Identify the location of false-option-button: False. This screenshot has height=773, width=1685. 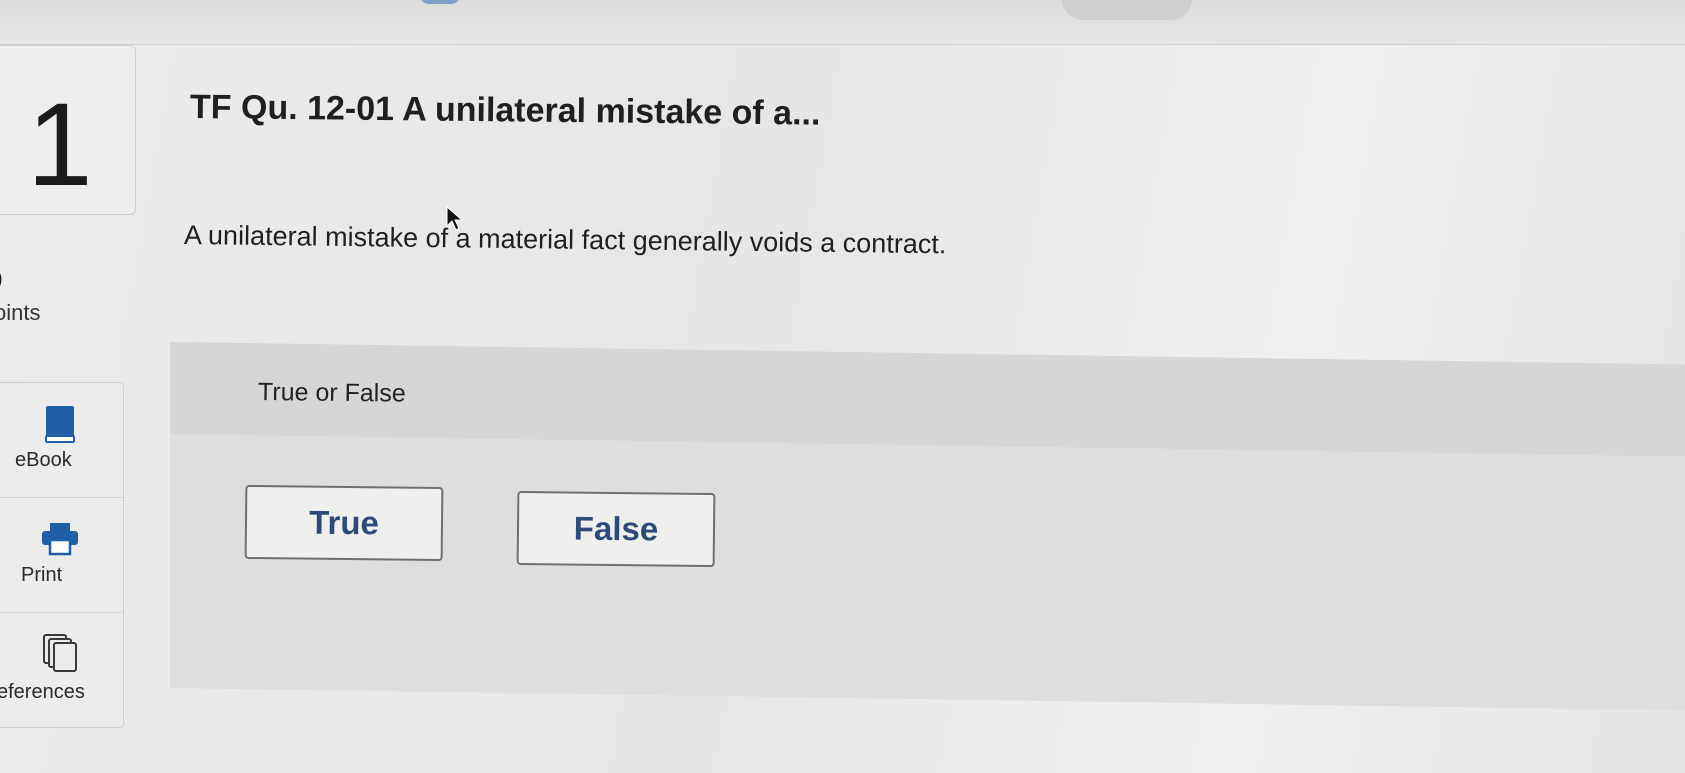
(616, 529).